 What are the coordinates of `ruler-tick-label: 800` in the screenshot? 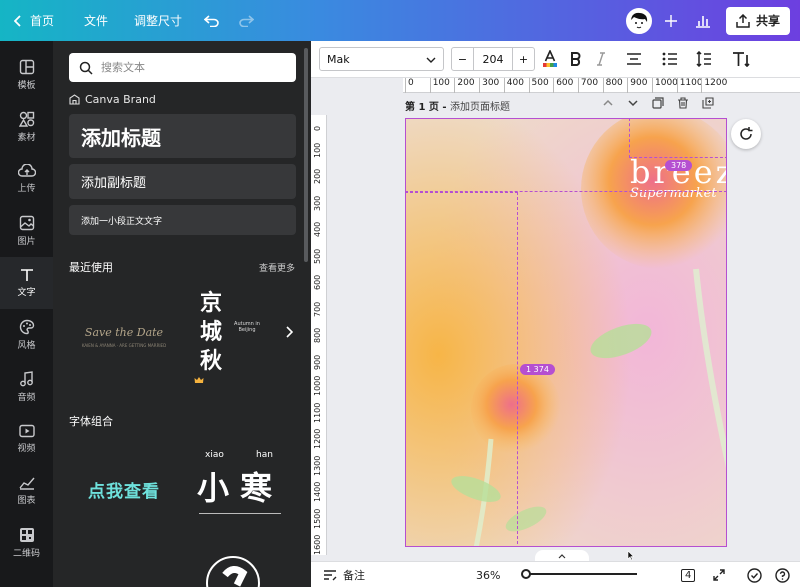 It's located at (614, 83).